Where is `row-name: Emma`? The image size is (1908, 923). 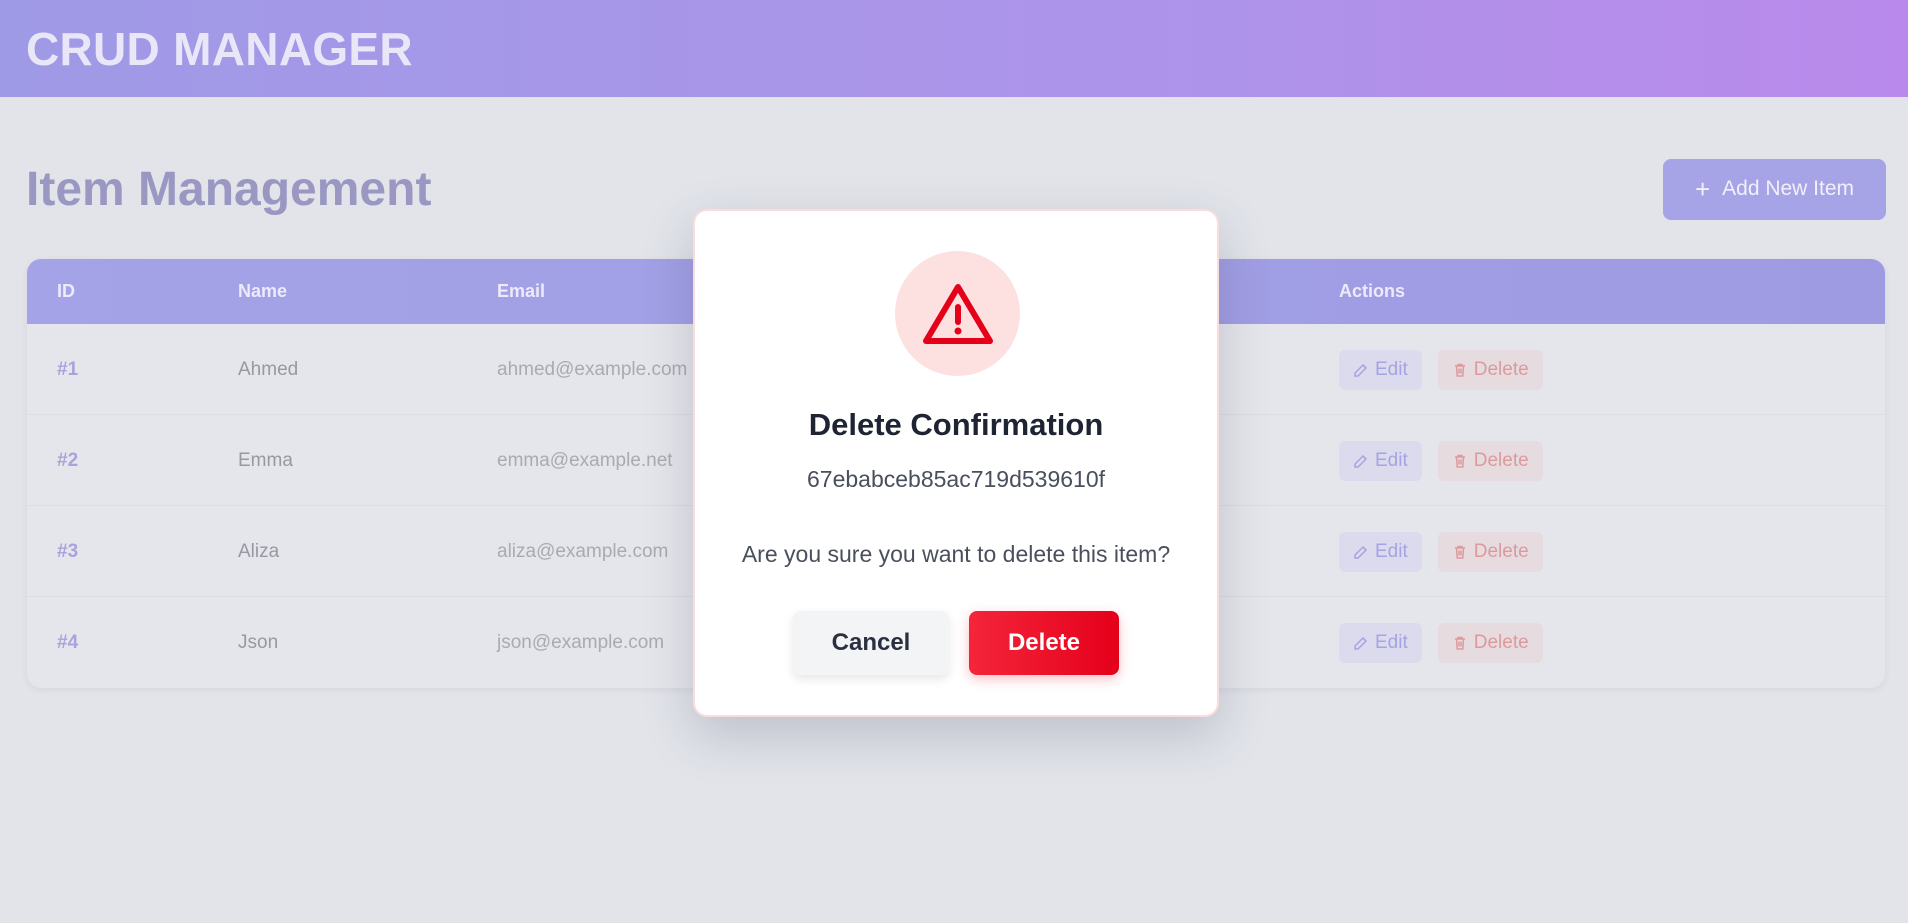 row-name: Emma is located at coordinates (265, 460).